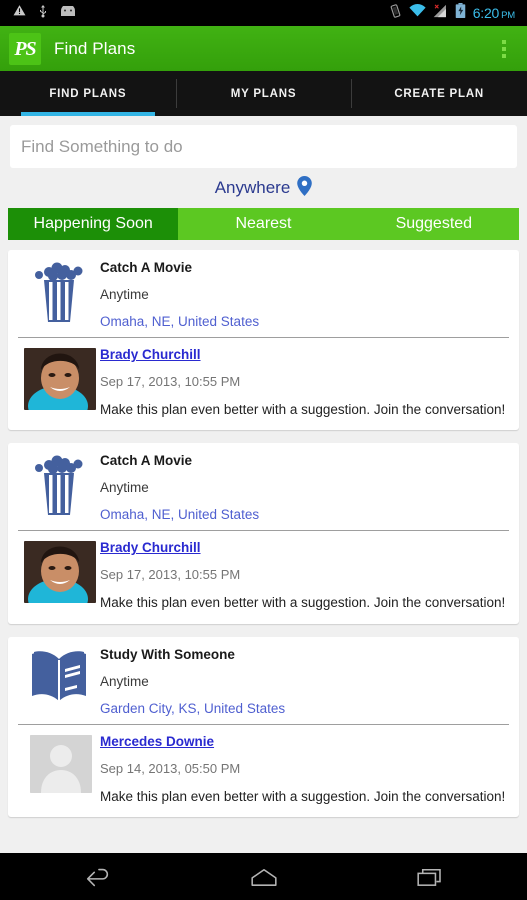  I want to click on filter-suggested: Suggested, so click(433, 224).